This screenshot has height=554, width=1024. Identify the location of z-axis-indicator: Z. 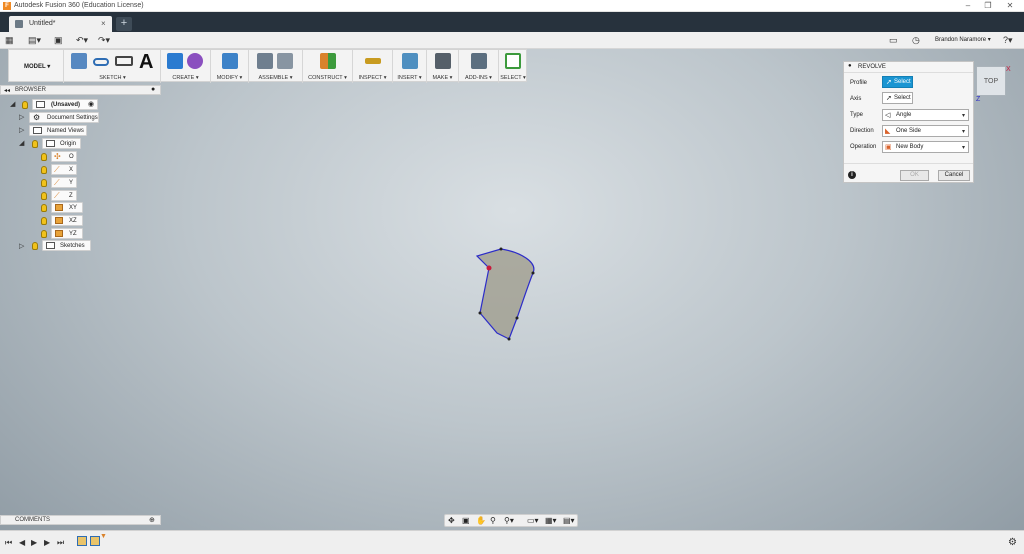
(978, 99).